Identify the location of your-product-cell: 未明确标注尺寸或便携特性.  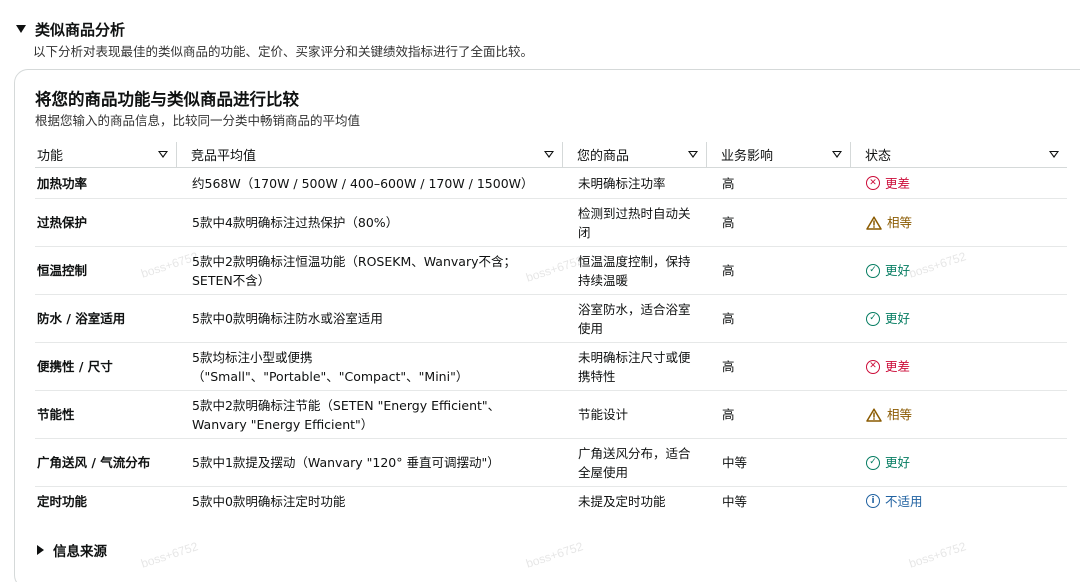
(634, 366).